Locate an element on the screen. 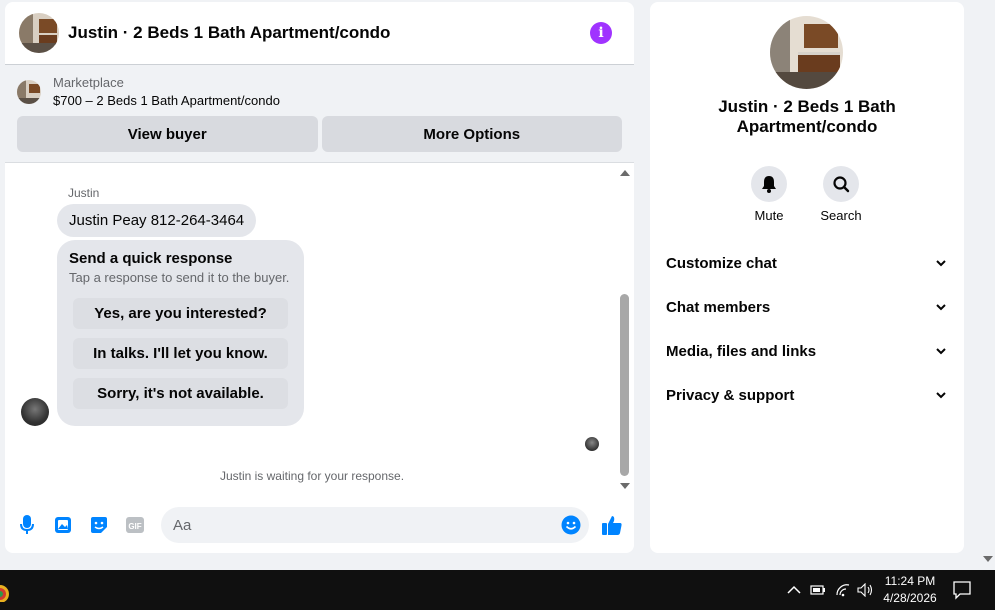 The image size is (995, 610). section-privacy-support-label: Privacy & support is located at coordinates (730, 395).